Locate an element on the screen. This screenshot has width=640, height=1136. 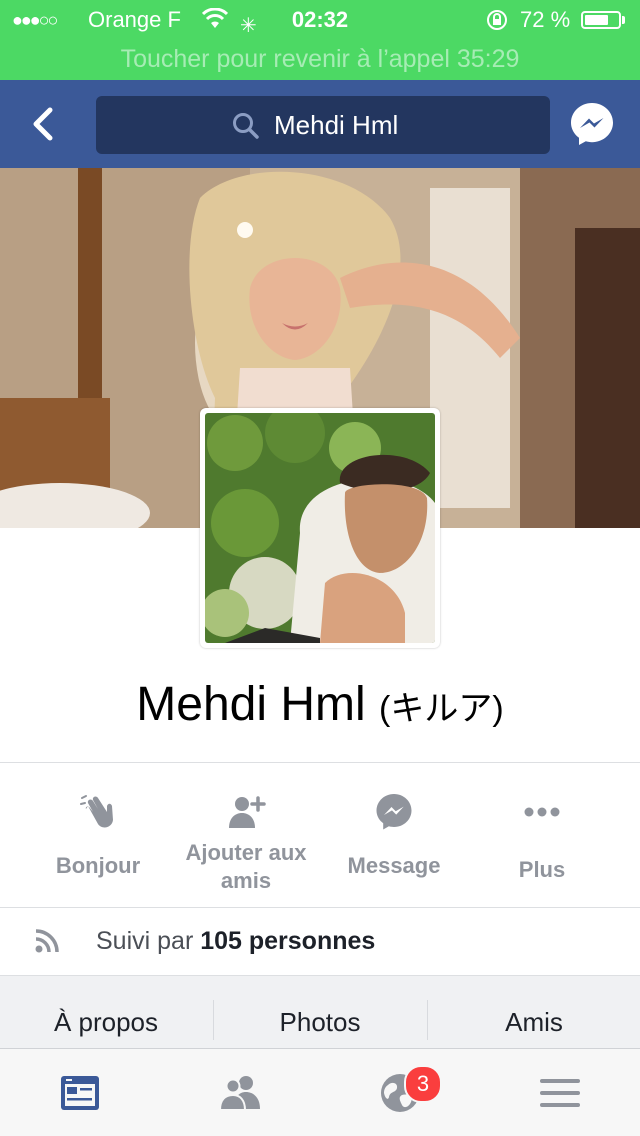
battery-tip is located at coordinates (623, 20).